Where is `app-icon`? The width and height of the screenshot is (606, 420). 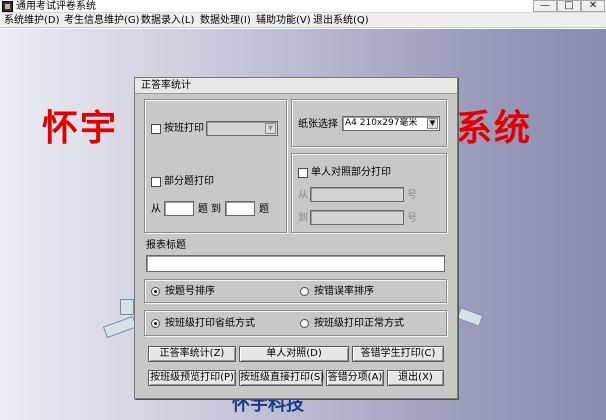
app-icon is located at coordinates (7, 6).